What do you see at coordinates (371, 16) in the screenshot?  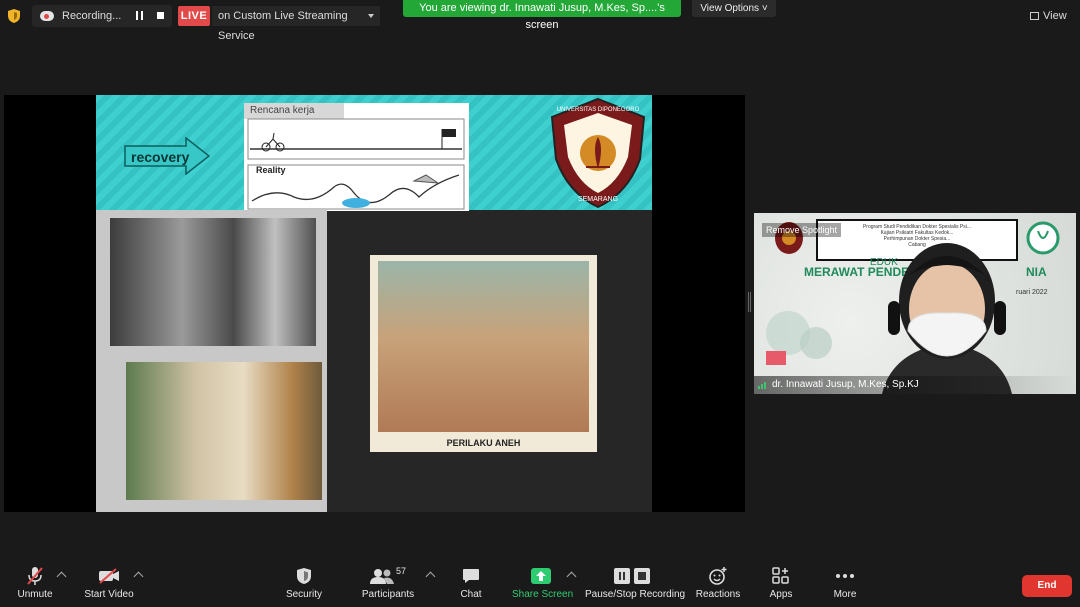 I see `chevron-down-icon` at bounding box center [371, 16].